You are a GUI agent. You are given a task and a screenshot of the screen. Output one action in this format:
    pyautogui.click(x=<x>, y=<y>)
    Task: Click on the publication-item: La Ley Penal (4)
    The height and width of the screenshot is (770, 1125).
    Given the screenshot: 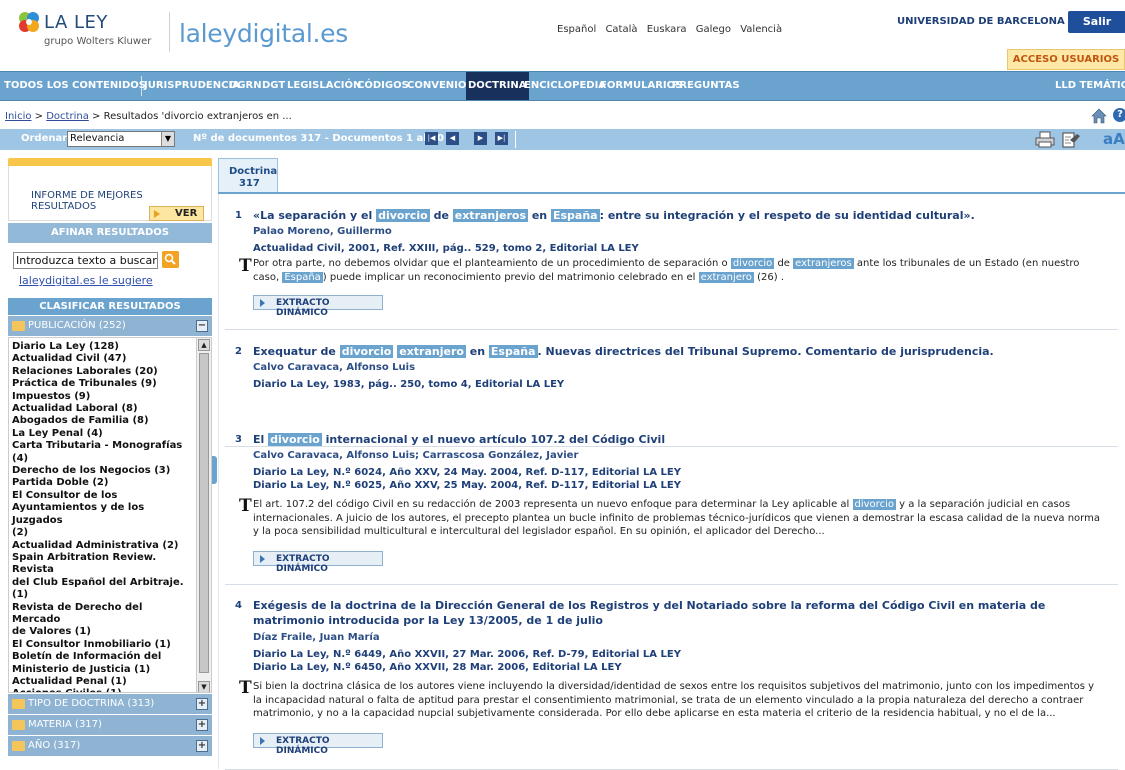 What is the action you would take?
    pyautogui.click(x=102, y=434)
    